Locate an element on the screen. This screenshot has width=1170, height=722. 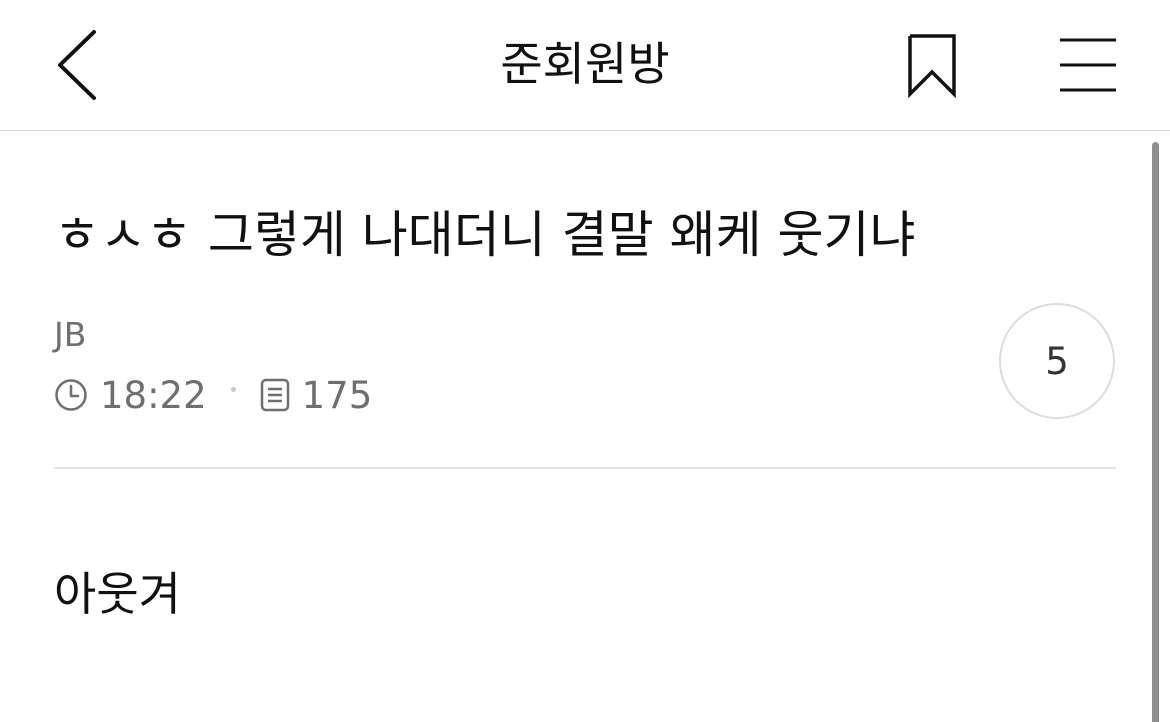
document-icon is located at coordinates (275, 395).